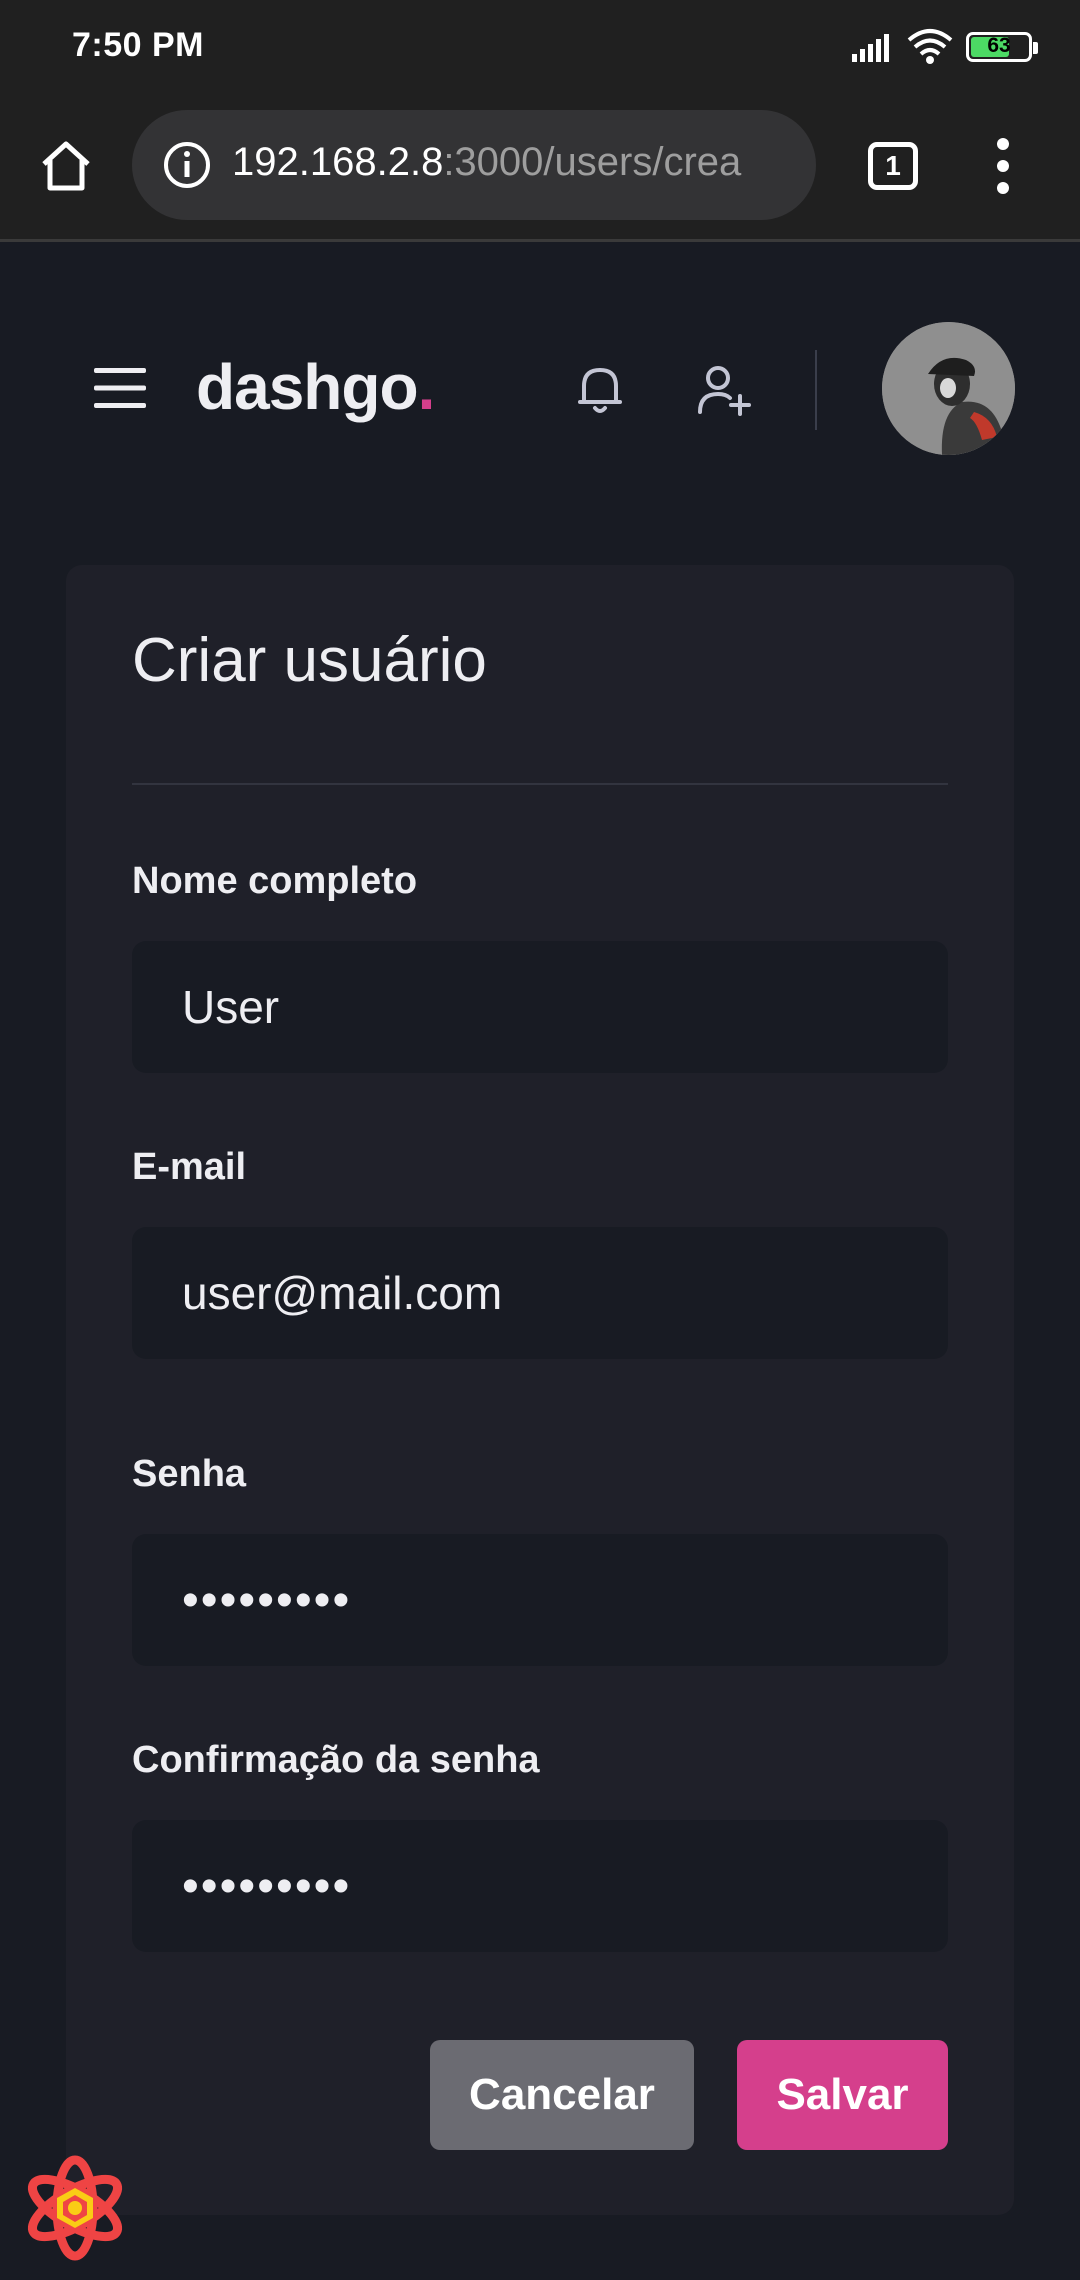  What do you see at coordinates (338, 162) in the screenshot?
I see `url-host: 192.168.2.8` at bounding box center [338, 162].